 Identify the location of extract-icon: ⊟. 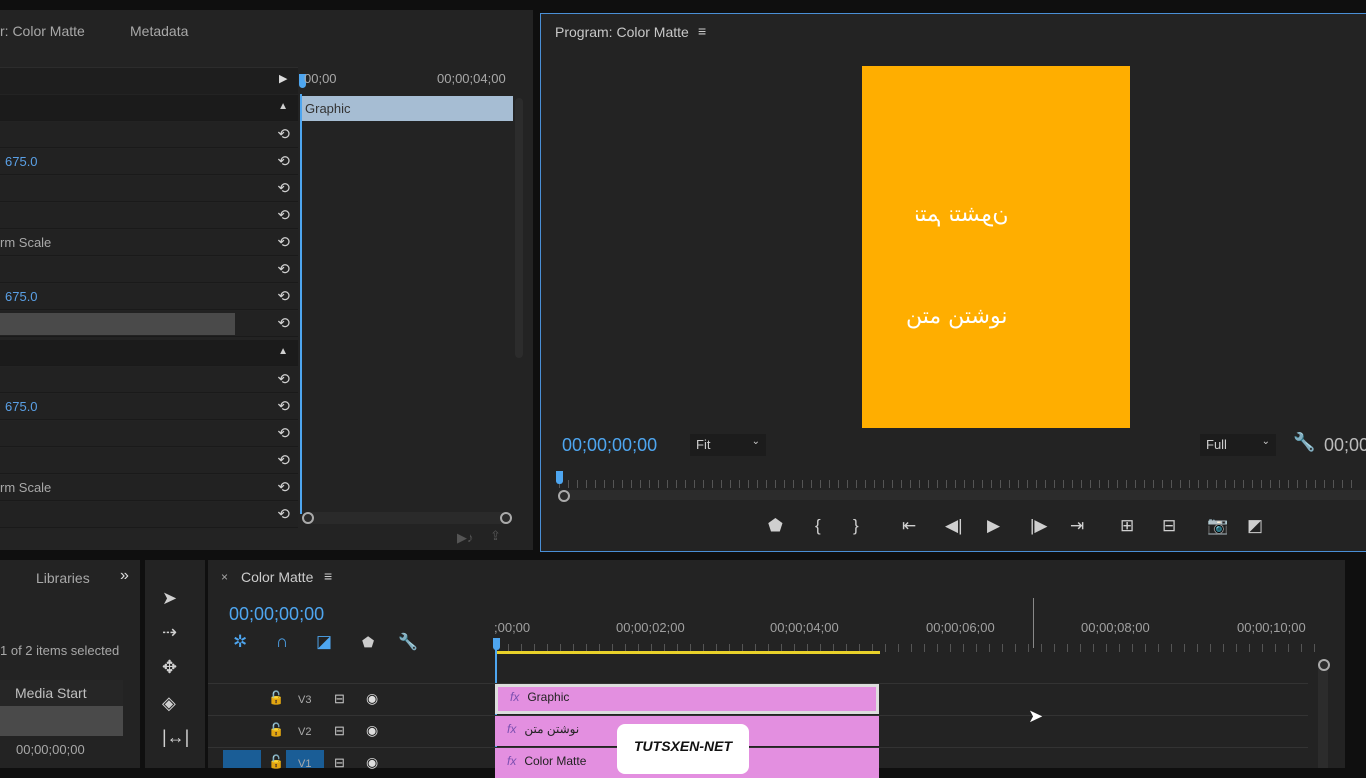
(1169, 526).